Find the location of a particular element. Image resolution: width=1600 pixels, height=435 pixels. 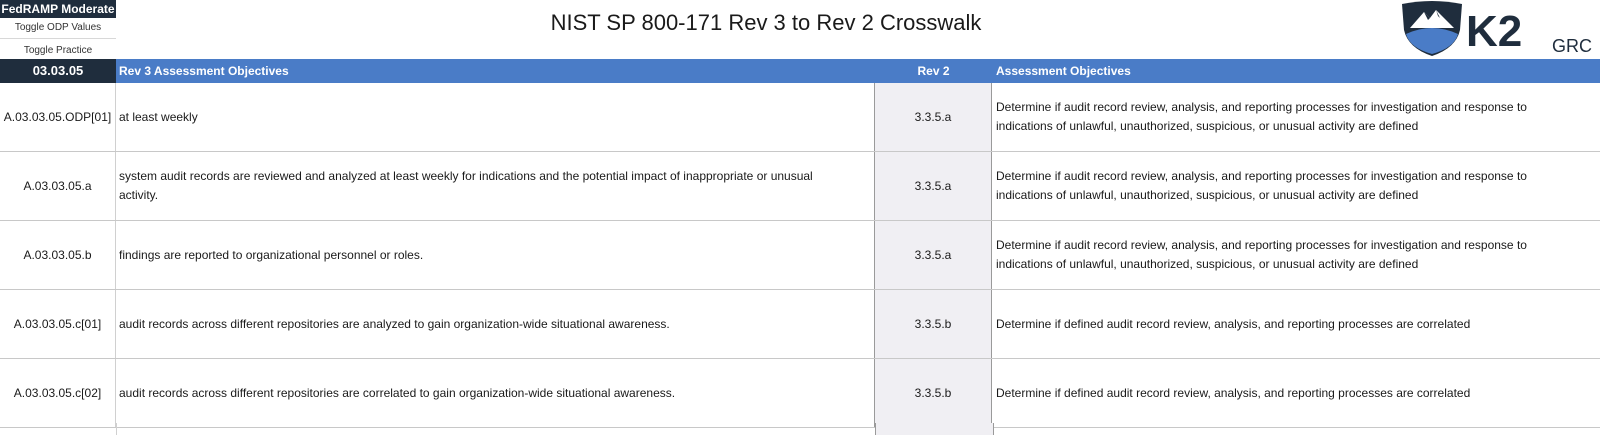

shield-mountain-icon is located at coordinates (1432, 28).